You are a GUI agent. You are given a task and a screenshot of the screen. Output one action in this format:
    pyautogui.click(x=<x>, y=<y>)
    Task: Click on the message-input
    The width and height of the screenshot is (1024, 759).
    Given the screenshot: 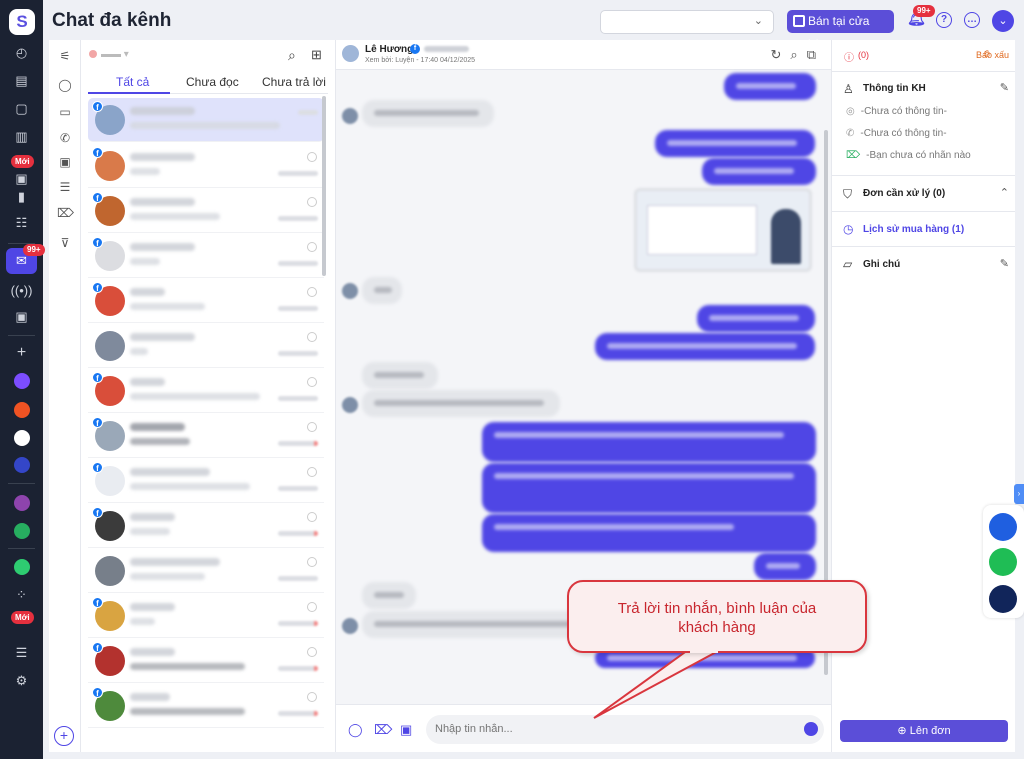 What is the action you would take?
    pyautogui.click(x=625, y=729)
    